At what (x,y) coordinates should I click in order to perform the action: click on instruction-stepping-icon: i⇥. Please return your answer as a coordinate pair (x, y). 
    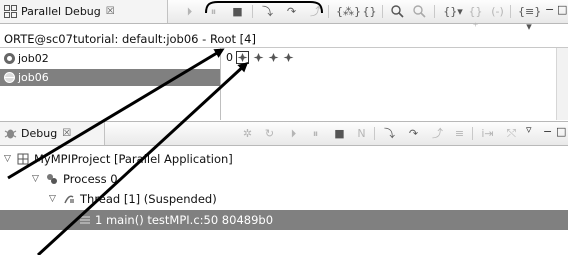
    Looking at the image, I should click on (487, 133).